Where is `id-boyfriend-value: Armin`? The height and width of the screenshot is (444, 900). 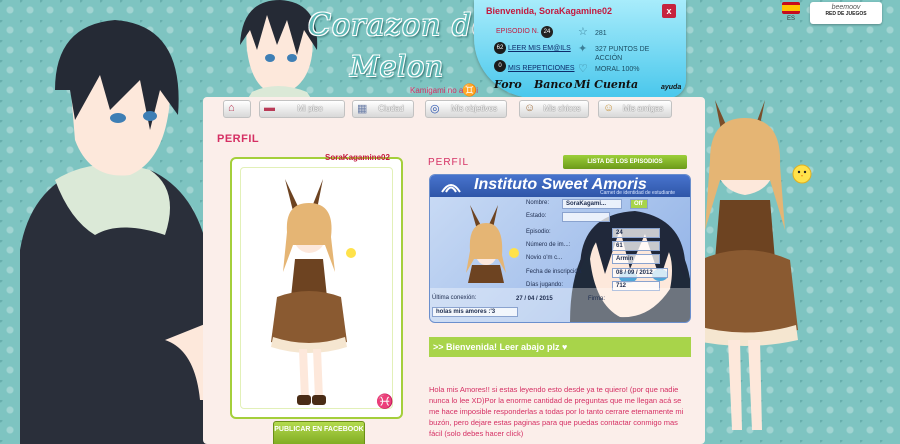 id-boyfriend-value: Armin is located at coordinates (636, 259).